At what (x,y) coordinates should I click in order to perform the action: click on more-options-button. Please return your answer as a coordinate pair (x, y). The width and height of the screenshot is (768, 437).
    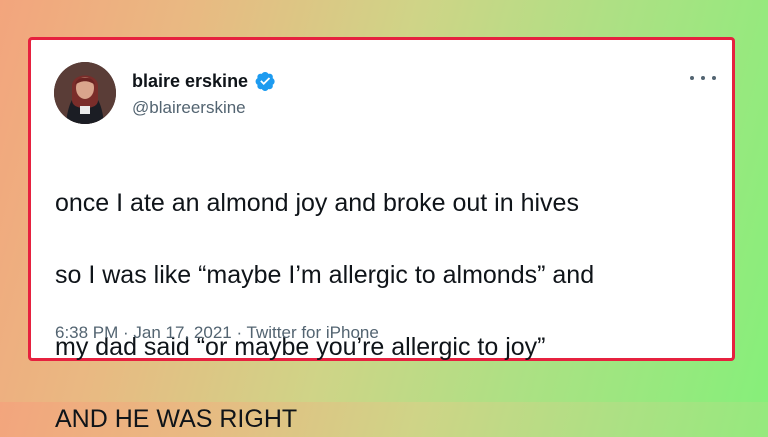
    Looking at the image, I should click on (703, 78).